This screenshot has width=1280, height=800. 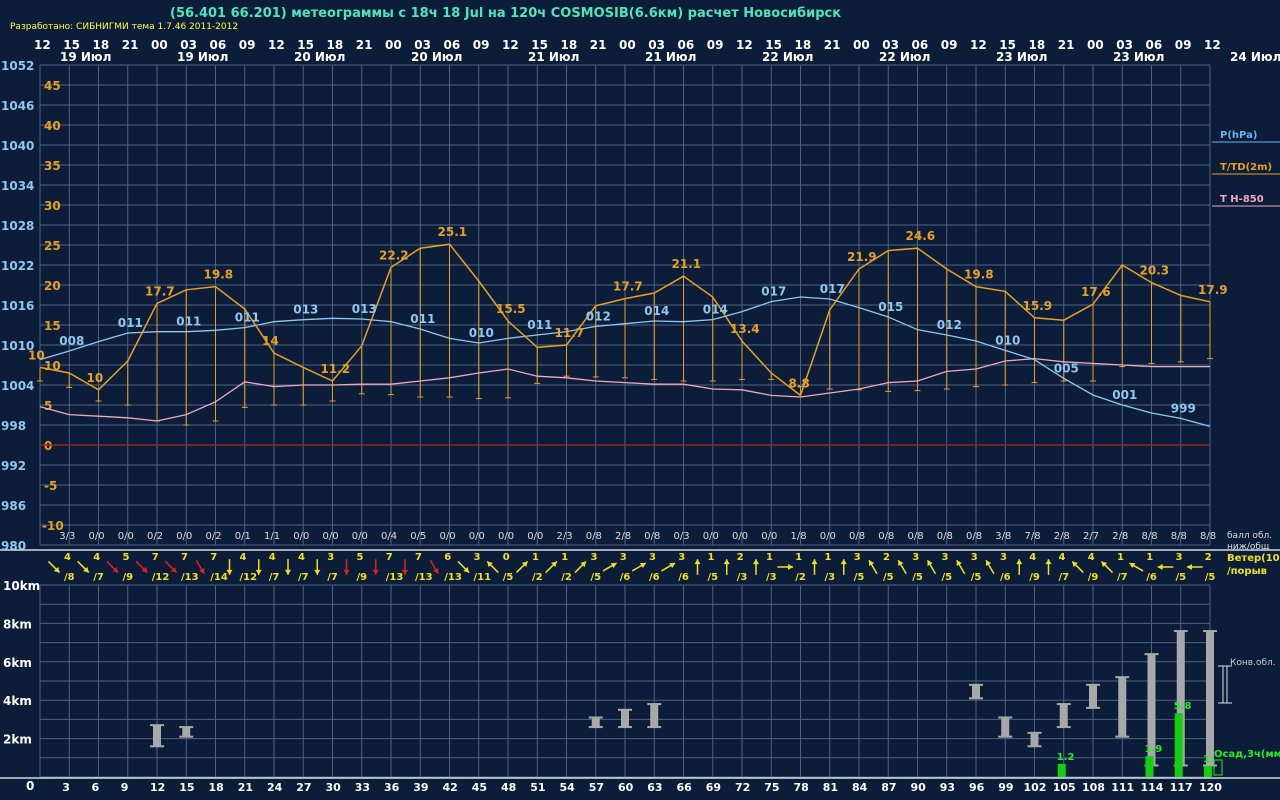 What do you see at coordinates (1183, 706) in the screenshot?
I see `precip-value-label: 5.8` at bounding box center [1183, 706].